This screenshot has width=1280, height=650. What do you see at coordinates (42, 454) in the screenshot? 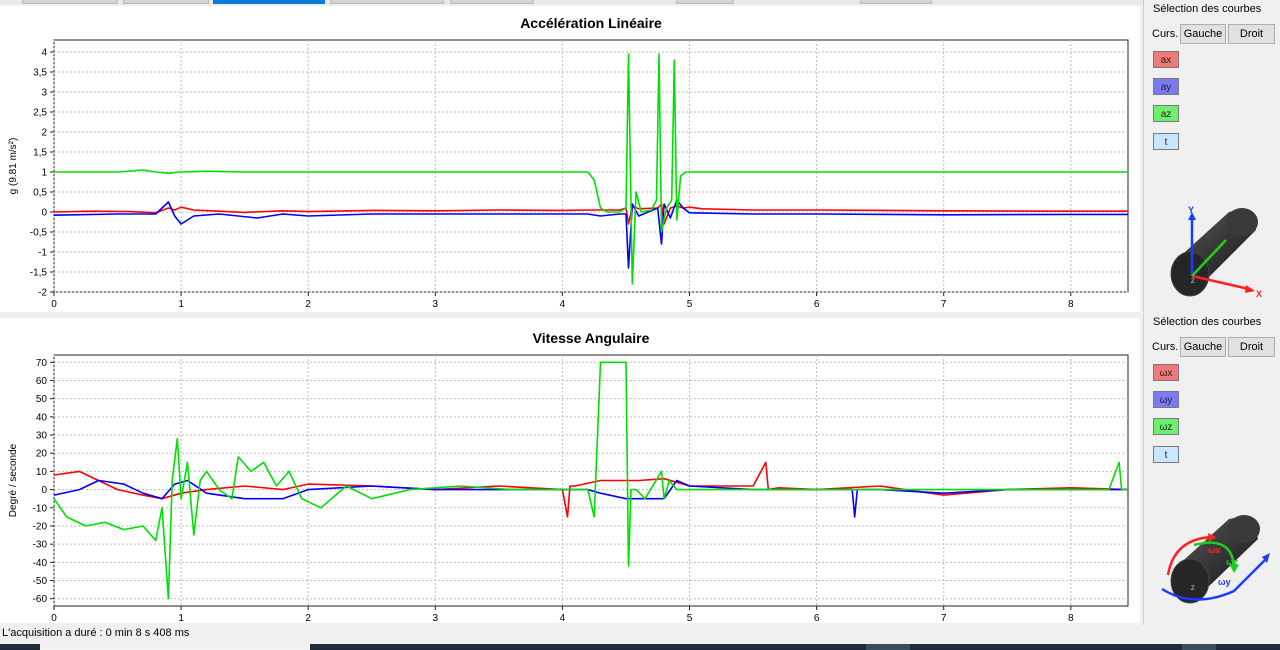
I see `y-tick-label: 20` at bounding box center [42, 454].